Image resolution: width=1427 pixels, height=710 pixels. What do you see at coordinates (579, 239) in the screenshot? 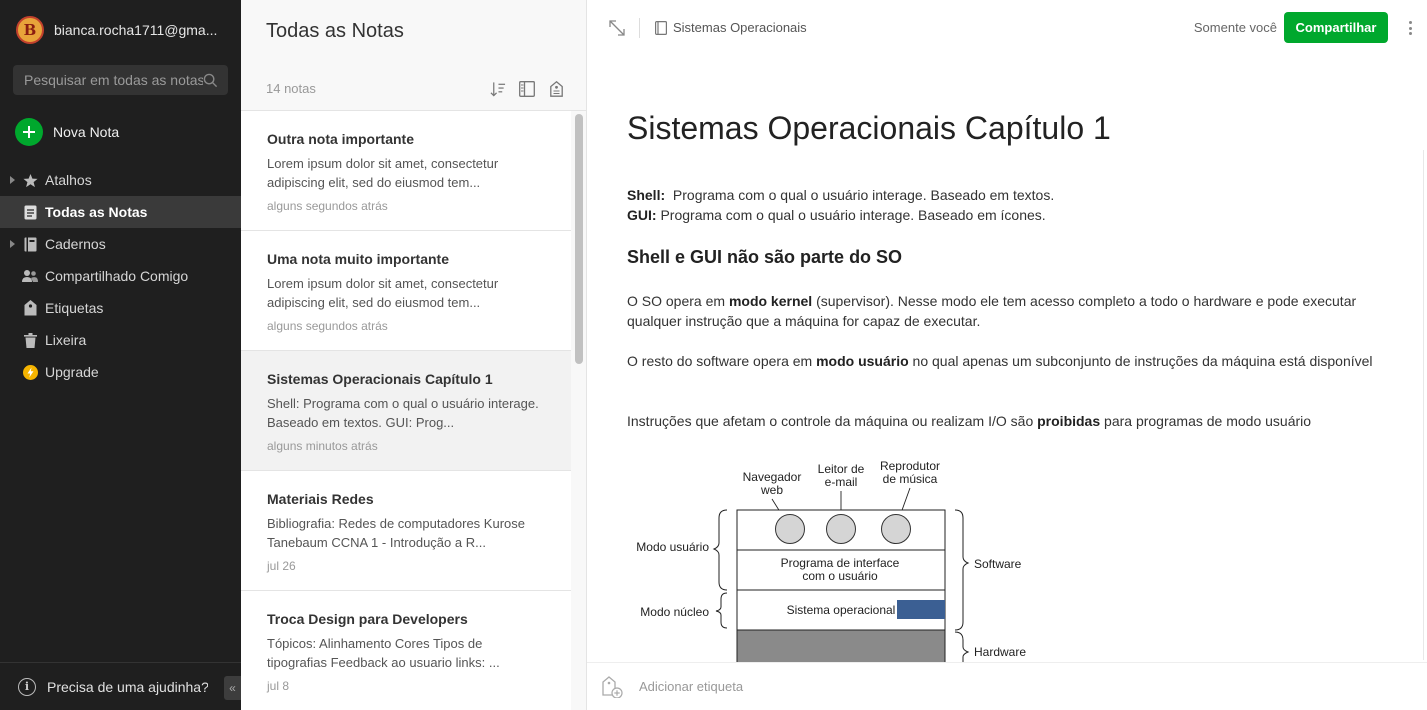
I see `note-list-scrollbar` at bounding box center [579, 239].